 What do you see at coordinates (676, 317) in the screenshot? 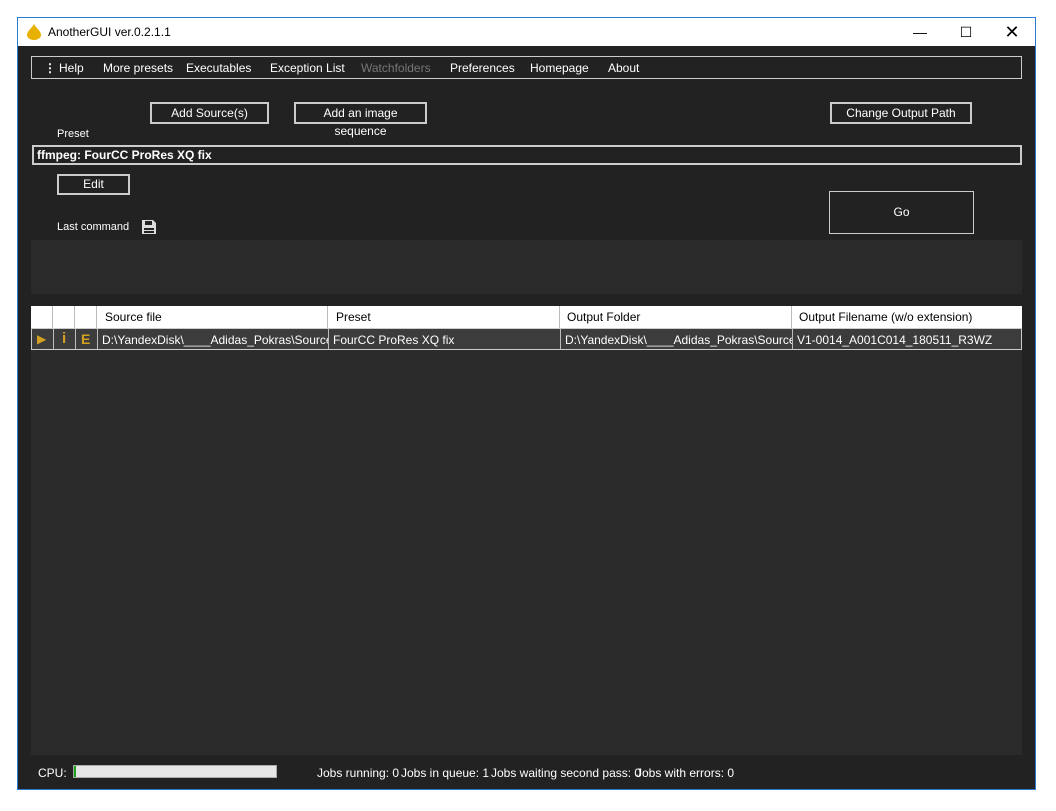
I see `header-output-folder: Output Folder` at bounding box center [676, 317].